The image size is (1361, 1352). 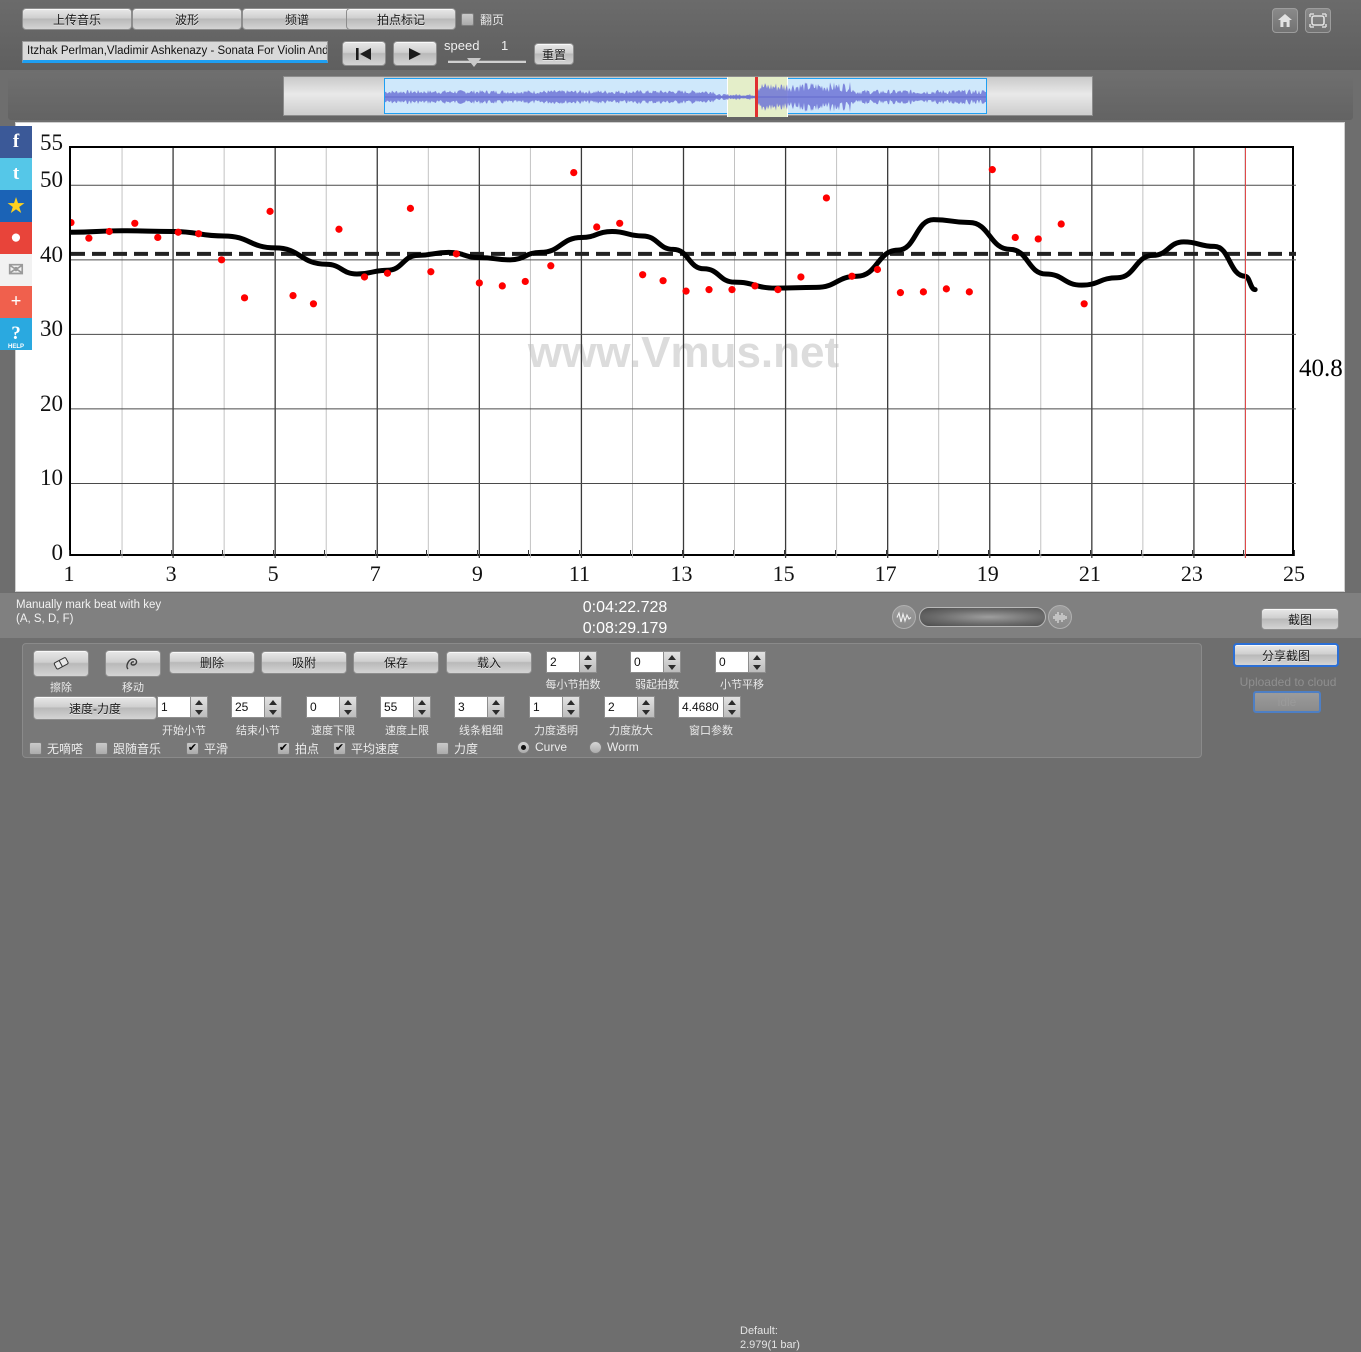 What do you see at coordinates (133, 663) in the screenshot?
I see `move-tool` at bounding box center [133, 663].